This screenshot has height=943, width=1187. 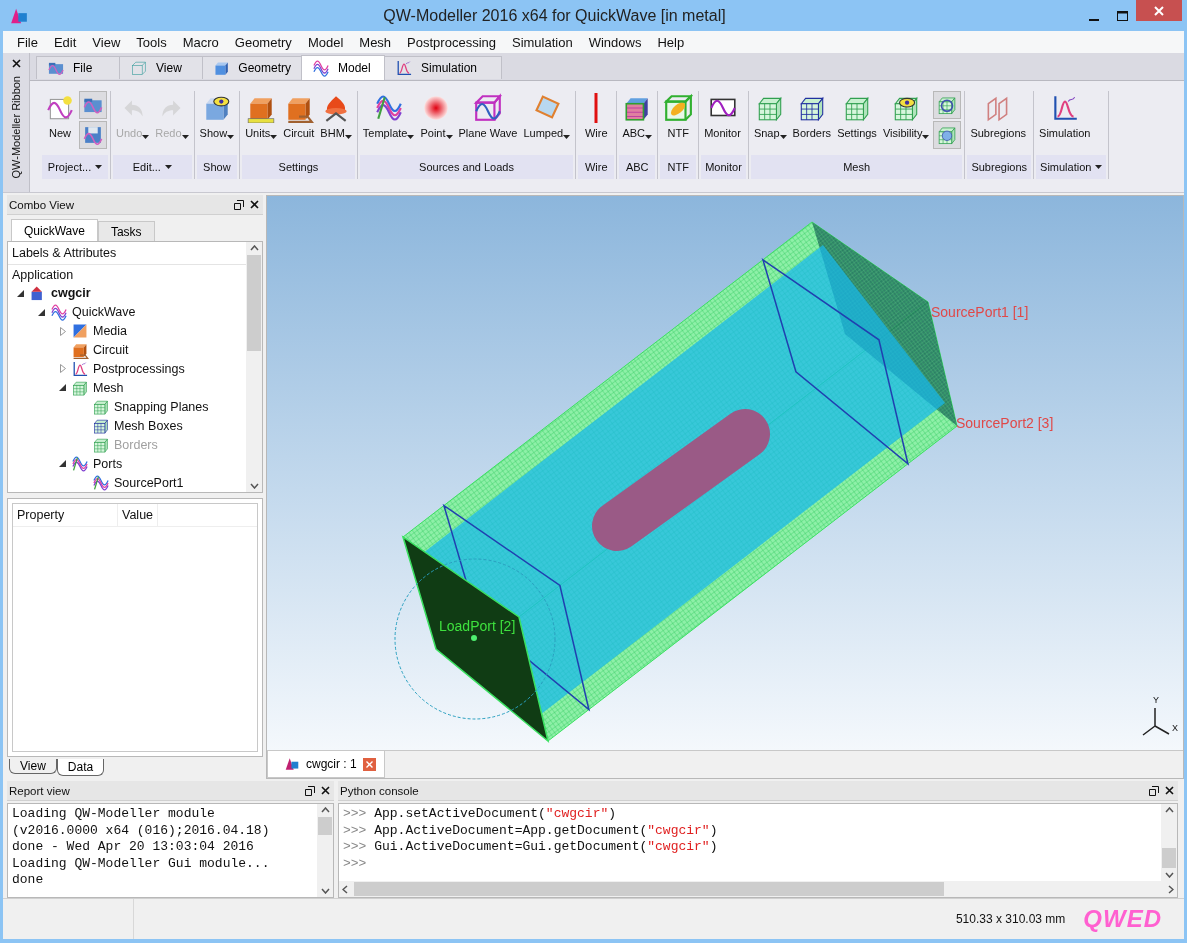 I want to click on ribbon-button: Simulation, so click(x=1065, y=116).